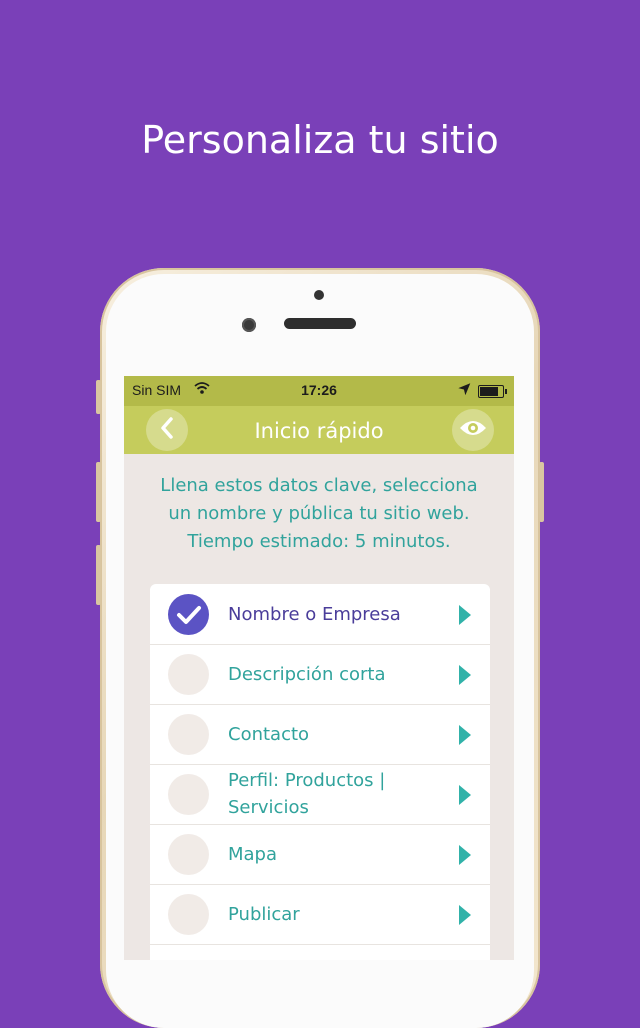 The height and width of the screenshot is (1028, 640). I want to click on step-label: Mapa, so click(253, 854).